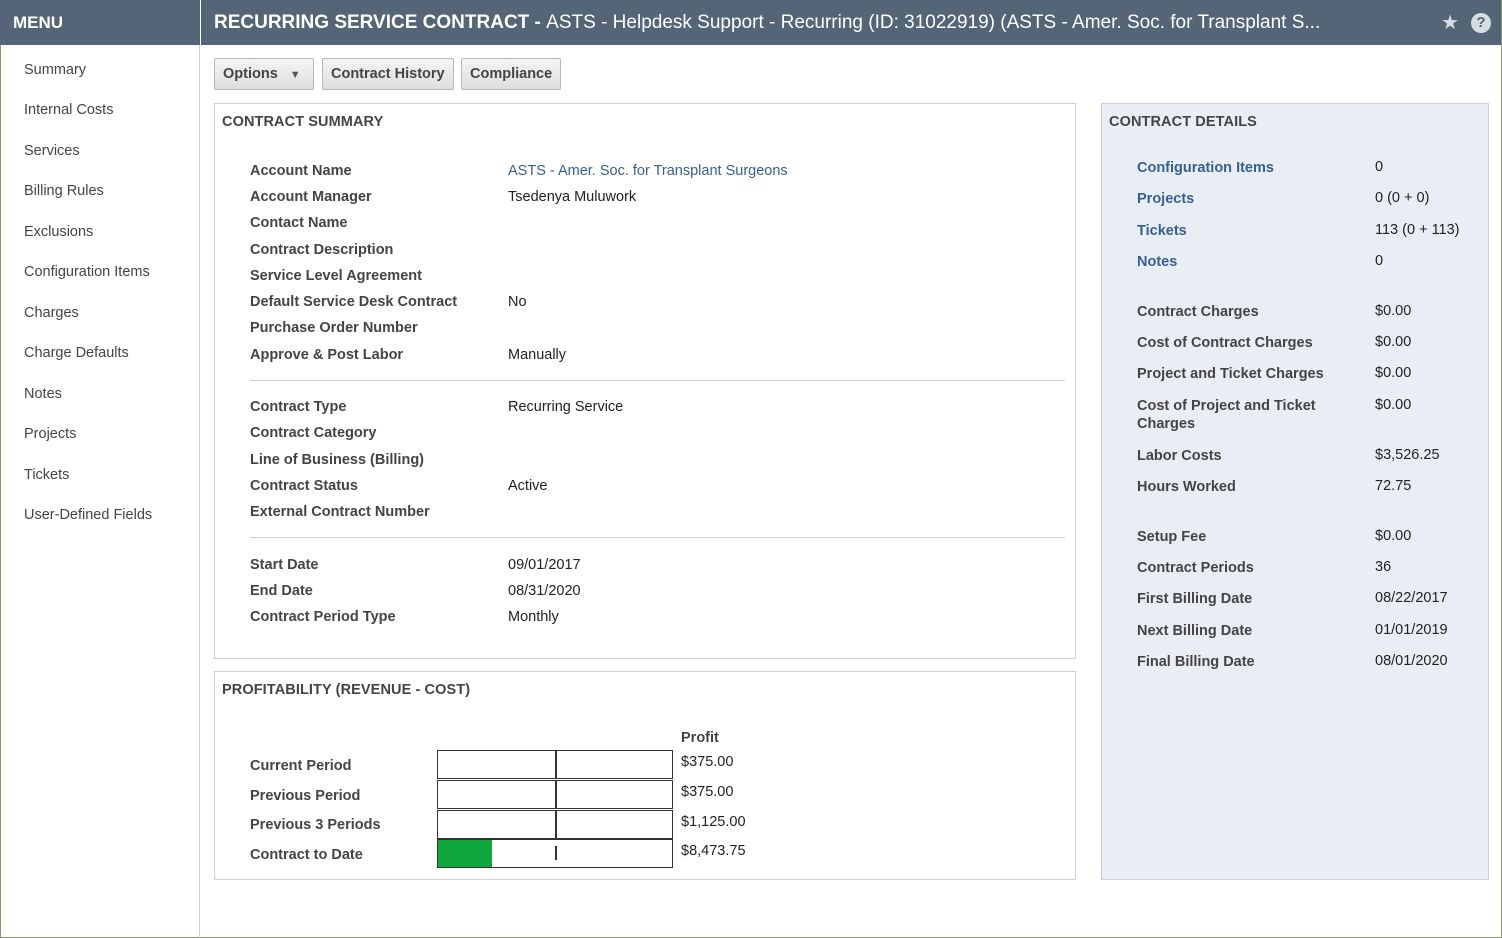  Describe the element at coordinates (298, 407) in the screenshot. I see `field-label: Contract Type` at that location.